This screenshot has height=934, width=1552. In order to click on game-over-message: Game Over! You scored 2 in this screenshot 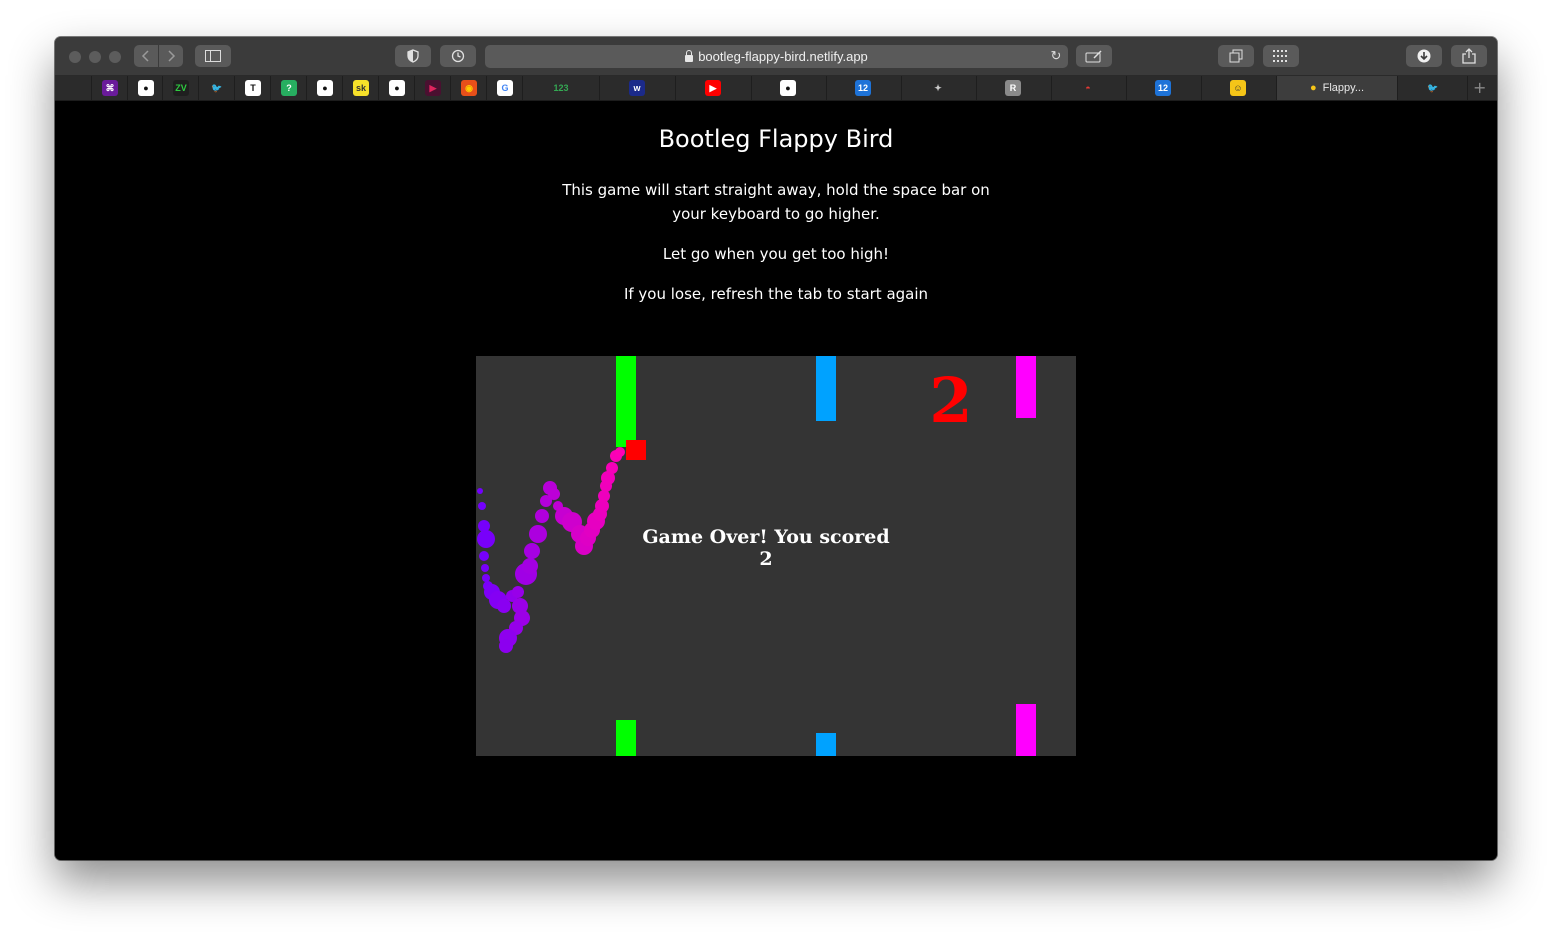, I will do `click(766, 548)`.